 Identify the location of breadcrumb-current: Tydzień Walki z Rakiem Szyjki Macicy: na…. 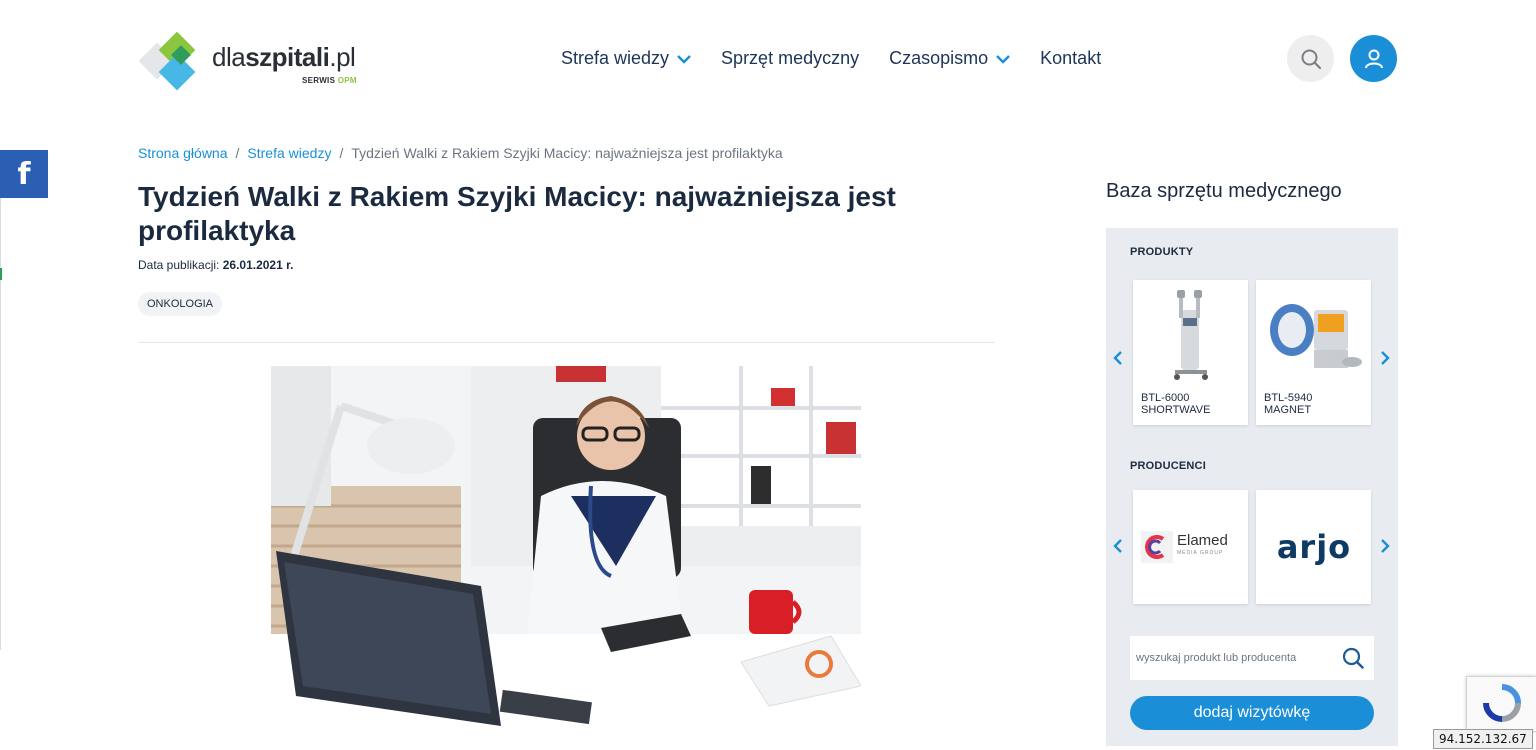
(567, 153).